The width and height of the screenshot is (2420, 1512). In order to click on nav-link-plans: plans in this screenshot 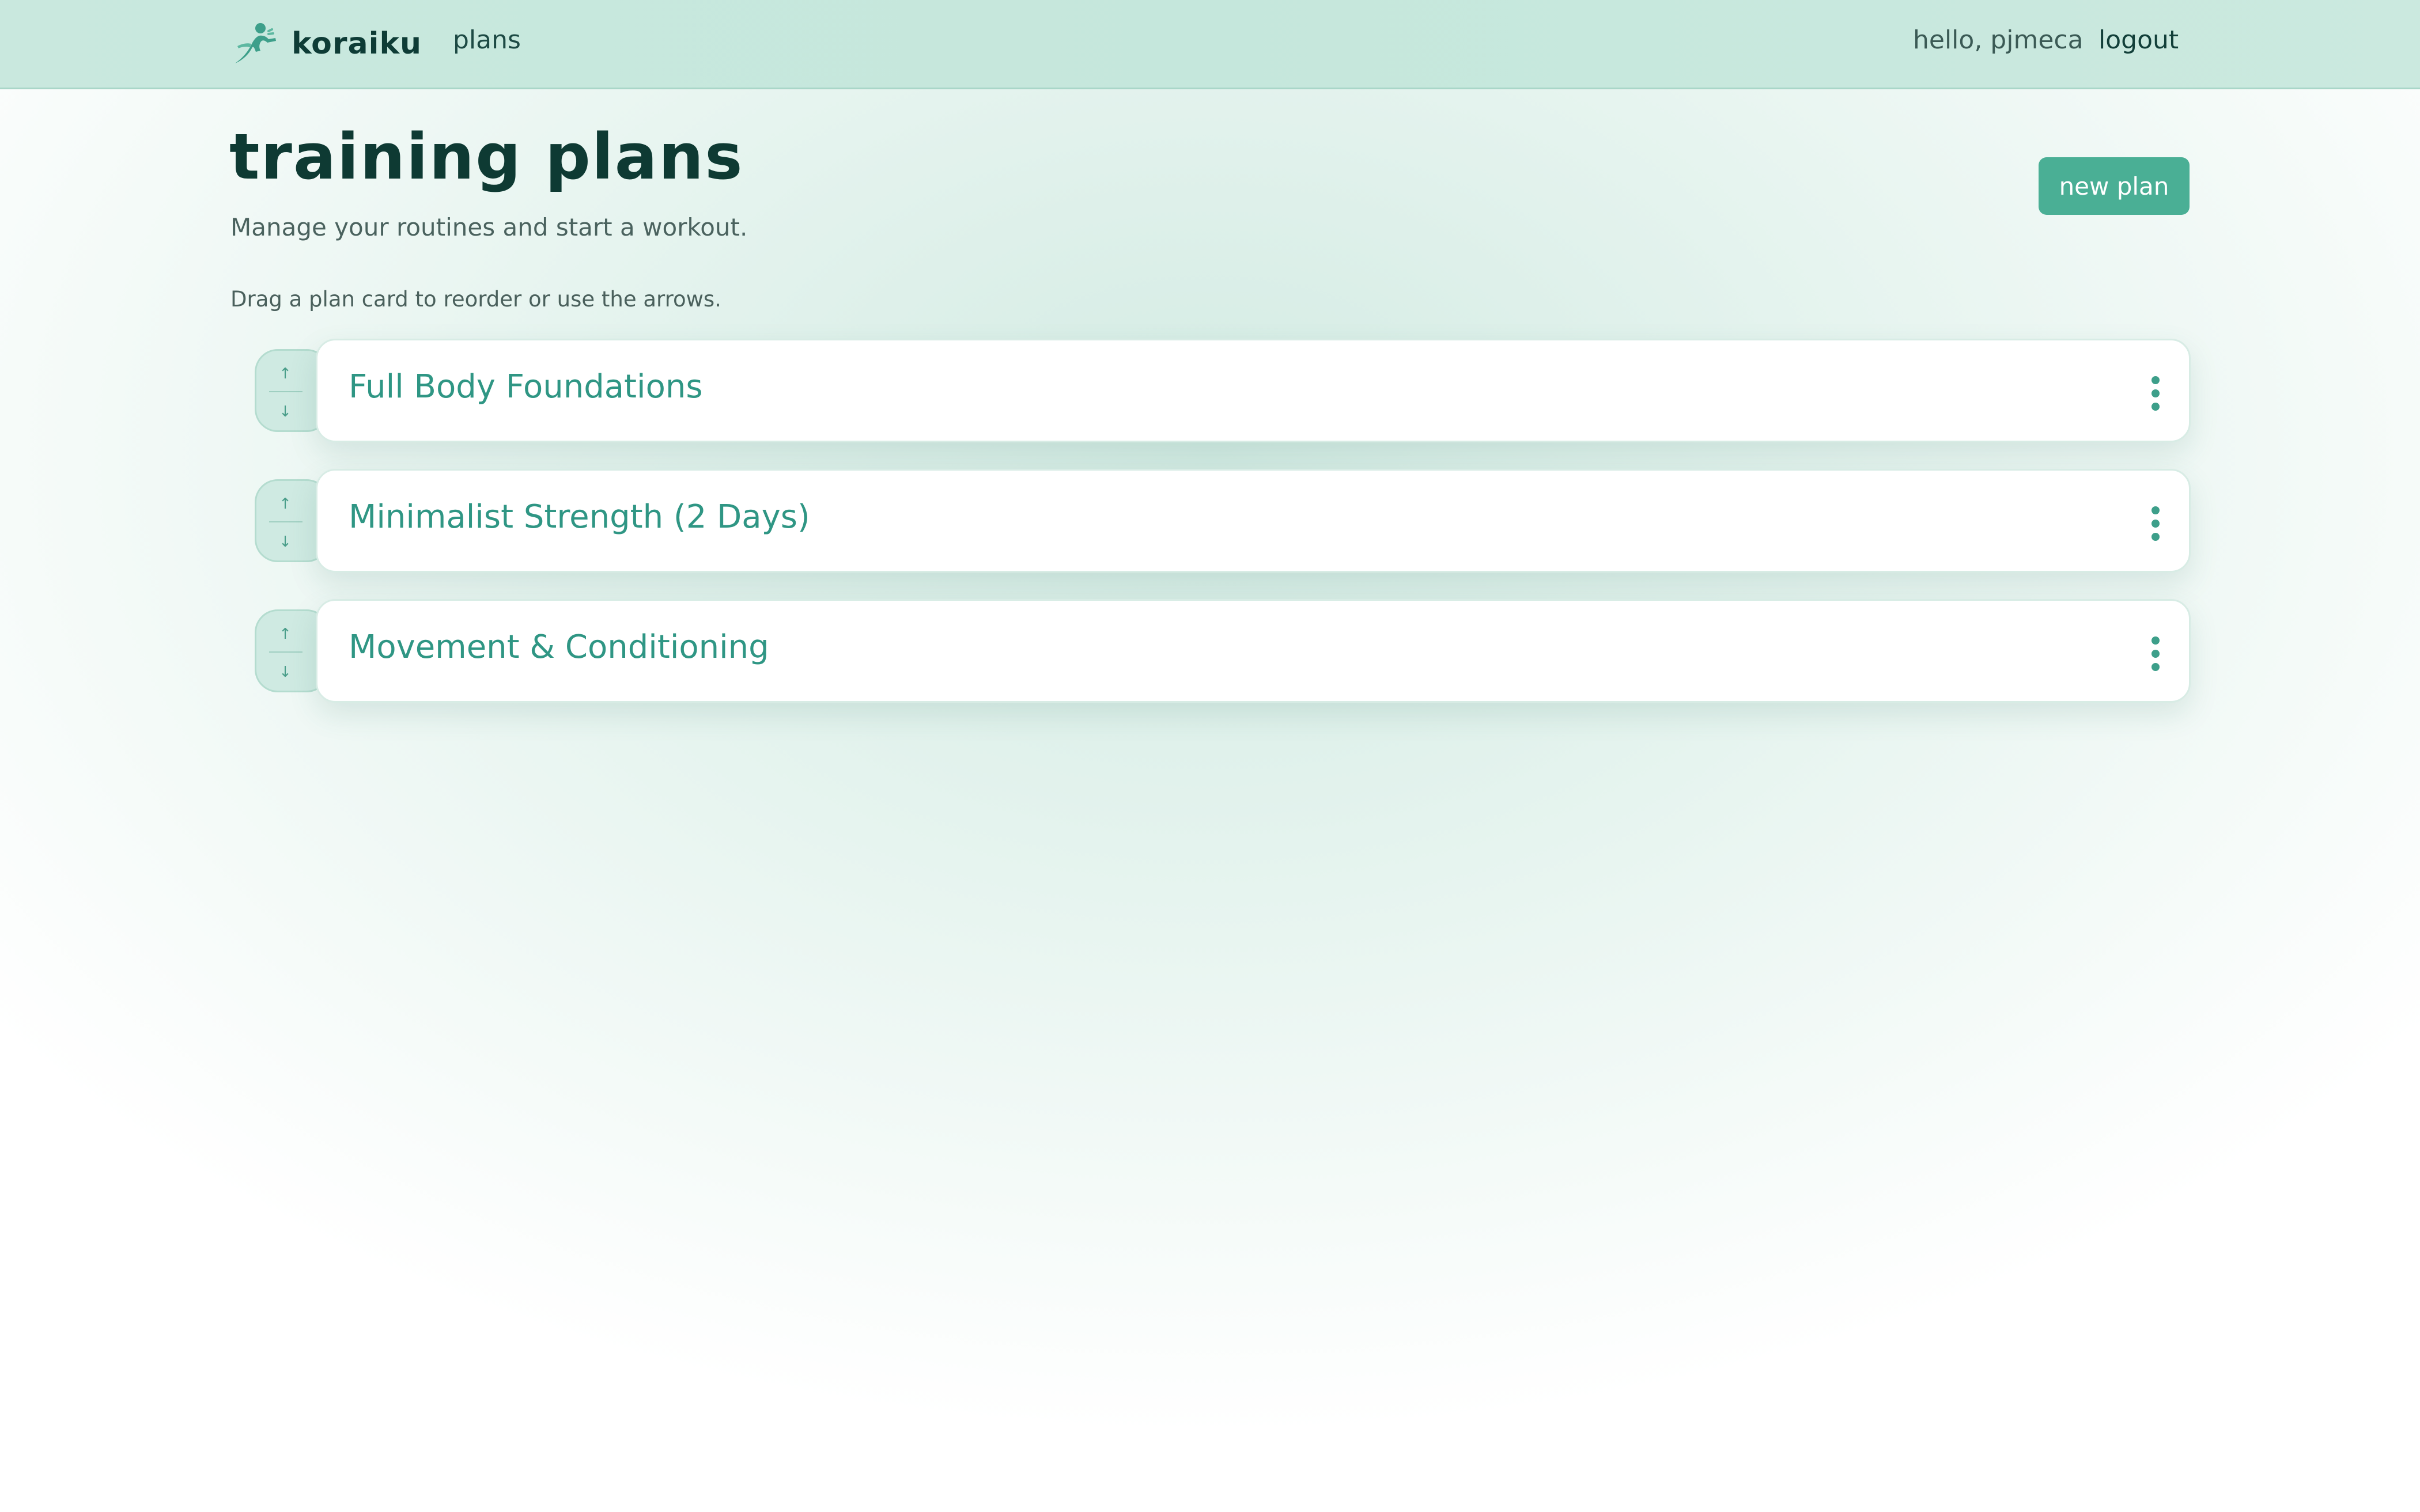, I will do `click(487, 40)`.